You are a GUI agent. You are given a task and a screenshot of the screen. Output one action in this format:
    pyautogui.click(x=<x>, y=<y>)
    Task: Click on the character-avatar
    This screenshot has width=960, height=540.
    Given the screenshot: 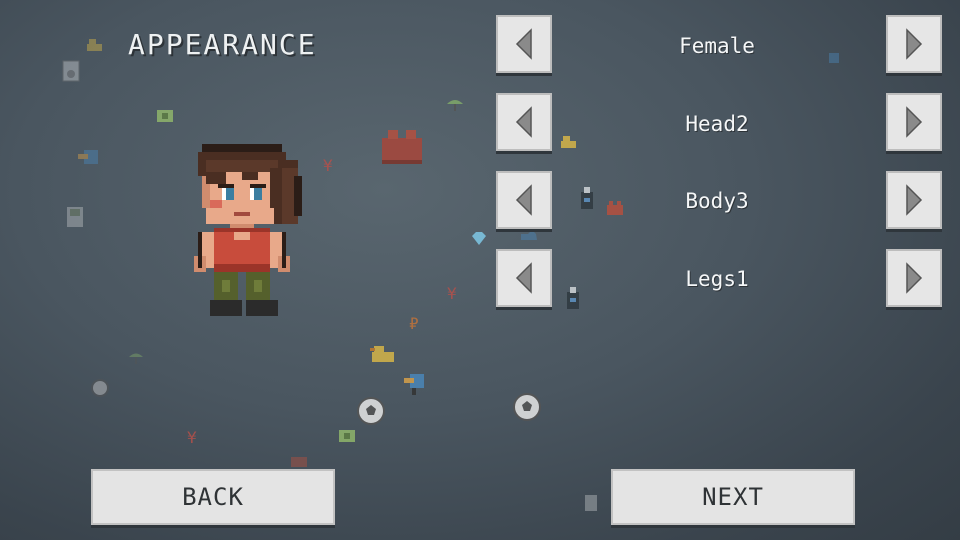 What is the action you would take?
    pyautogui.click(x=248, y=230)
    